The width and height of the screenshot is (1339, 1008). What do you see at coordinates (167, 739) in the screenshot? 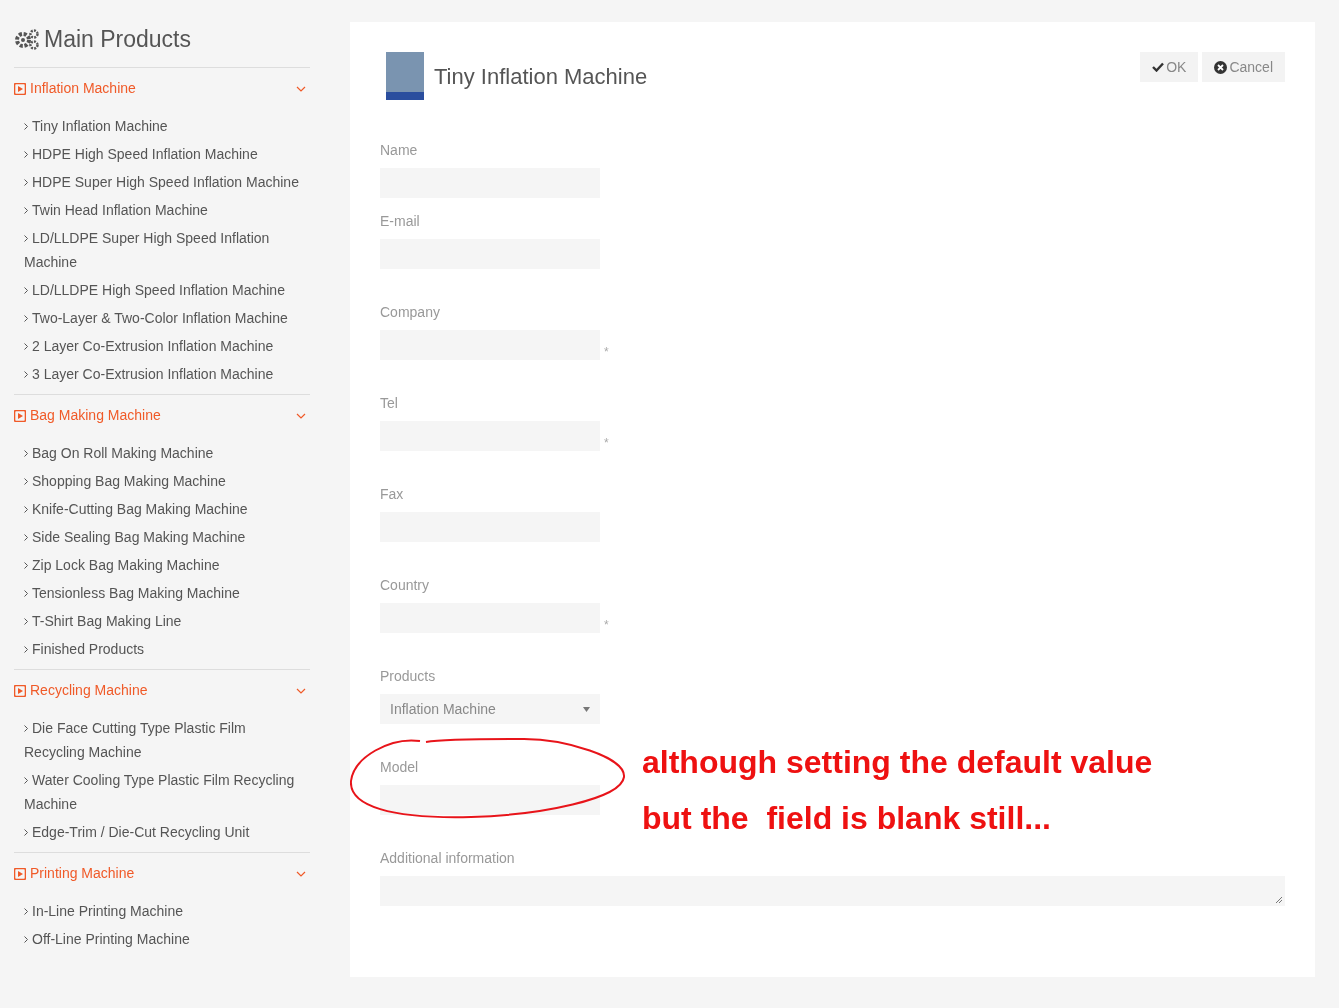
I see `sidebar-link: Die Face Cutting Type Plastic Film Recycling Machine` at bounding box center [167, 739].